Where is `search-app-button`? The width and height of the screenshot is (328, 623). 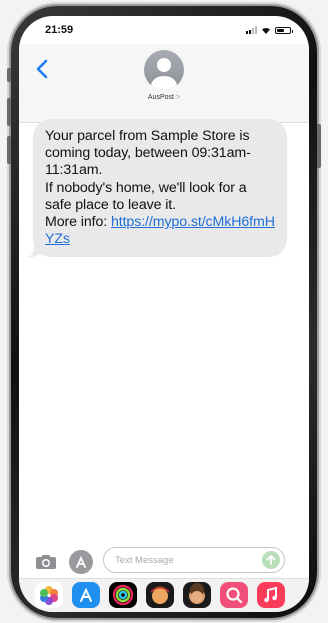 search-app-button is located at coordinates (234, 595).